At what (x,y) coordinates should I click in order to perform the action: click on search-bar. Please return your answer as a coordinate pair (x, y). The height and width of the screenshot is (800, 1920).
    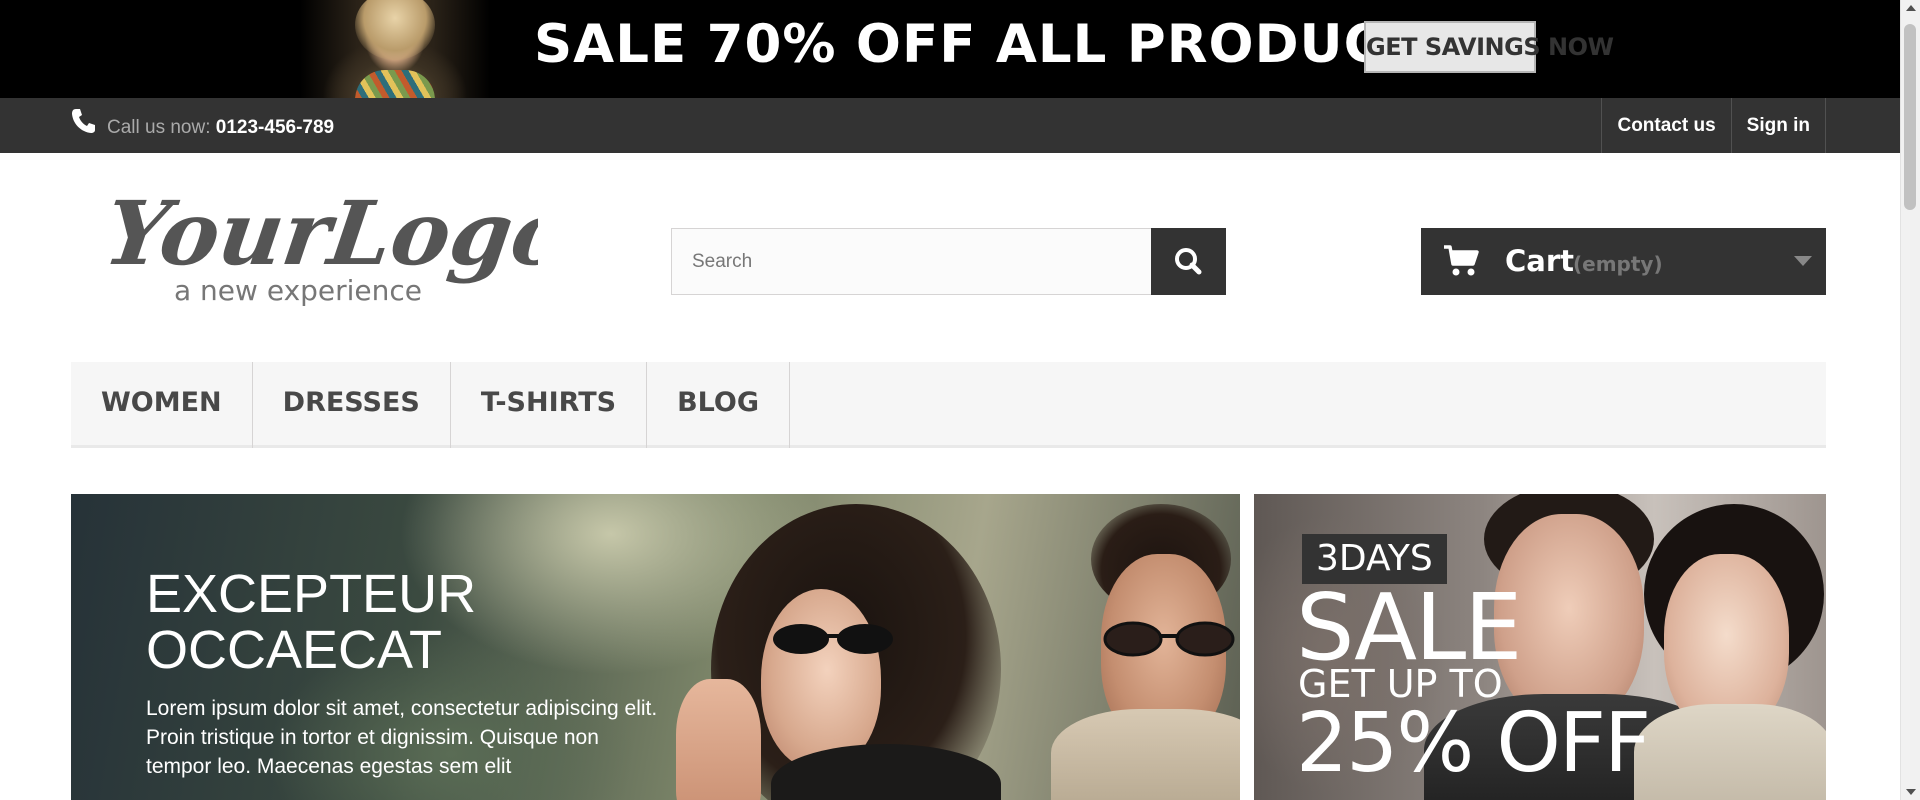
    Looking at the image, I should click on (948, 261).